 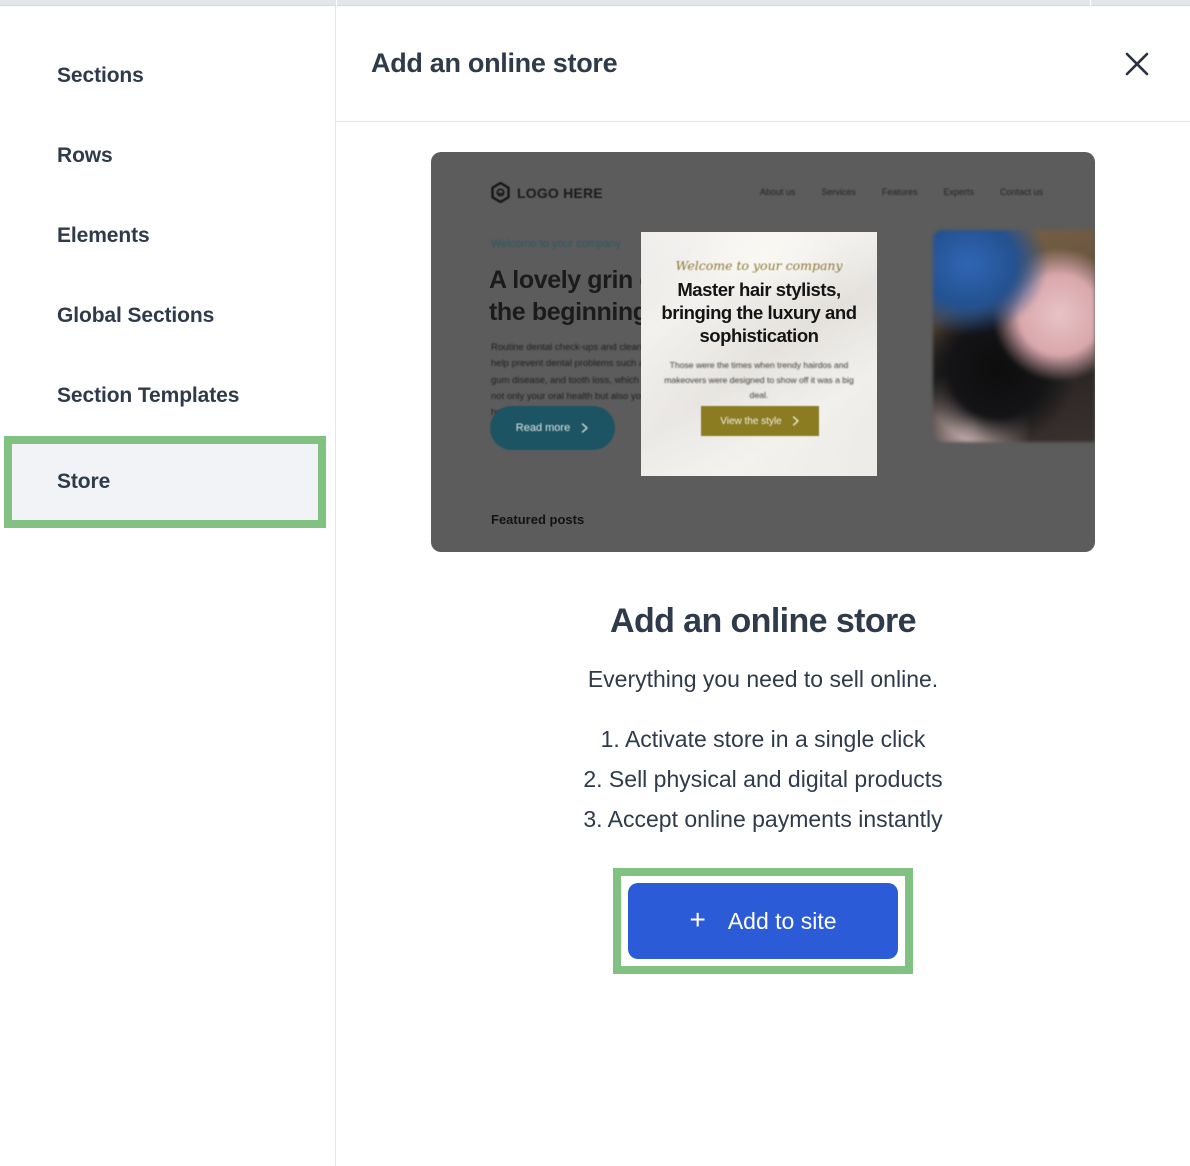 I want to click on preview-nav-item: About us, so click(x=777, y=192).